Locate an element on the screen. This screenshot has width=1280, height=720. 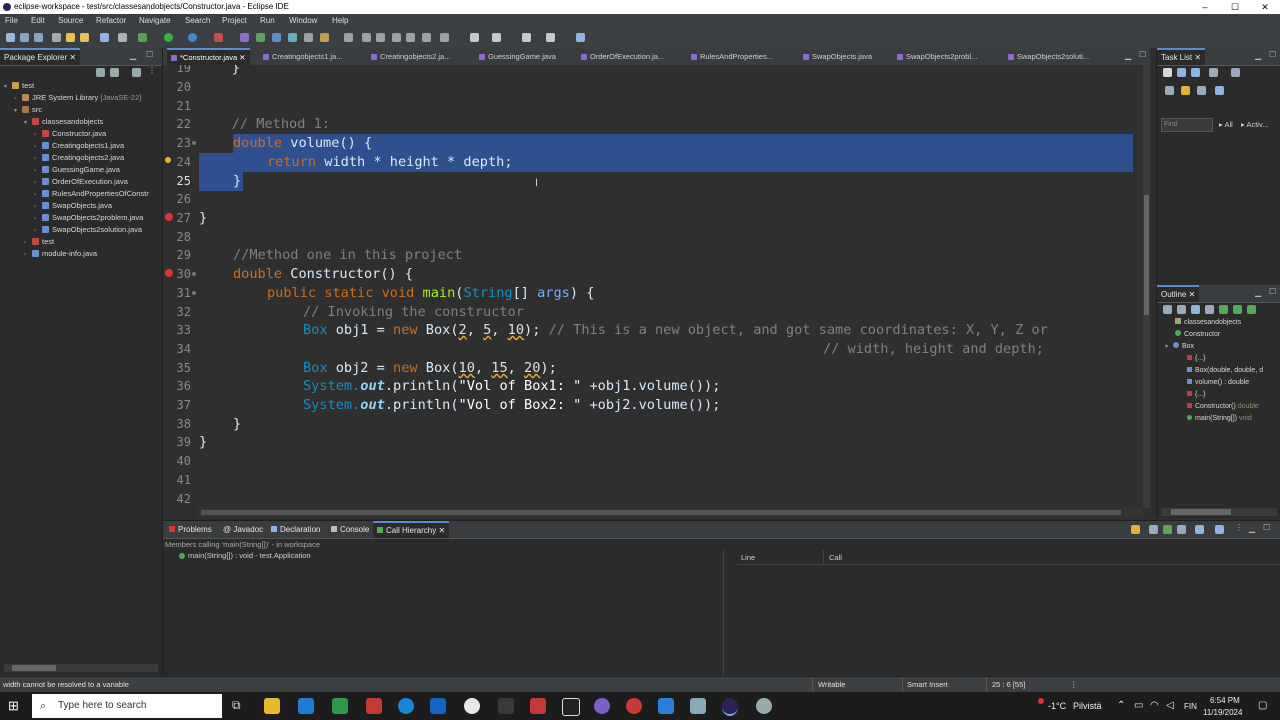
coverage-icon is located at coordinates (192, 37).